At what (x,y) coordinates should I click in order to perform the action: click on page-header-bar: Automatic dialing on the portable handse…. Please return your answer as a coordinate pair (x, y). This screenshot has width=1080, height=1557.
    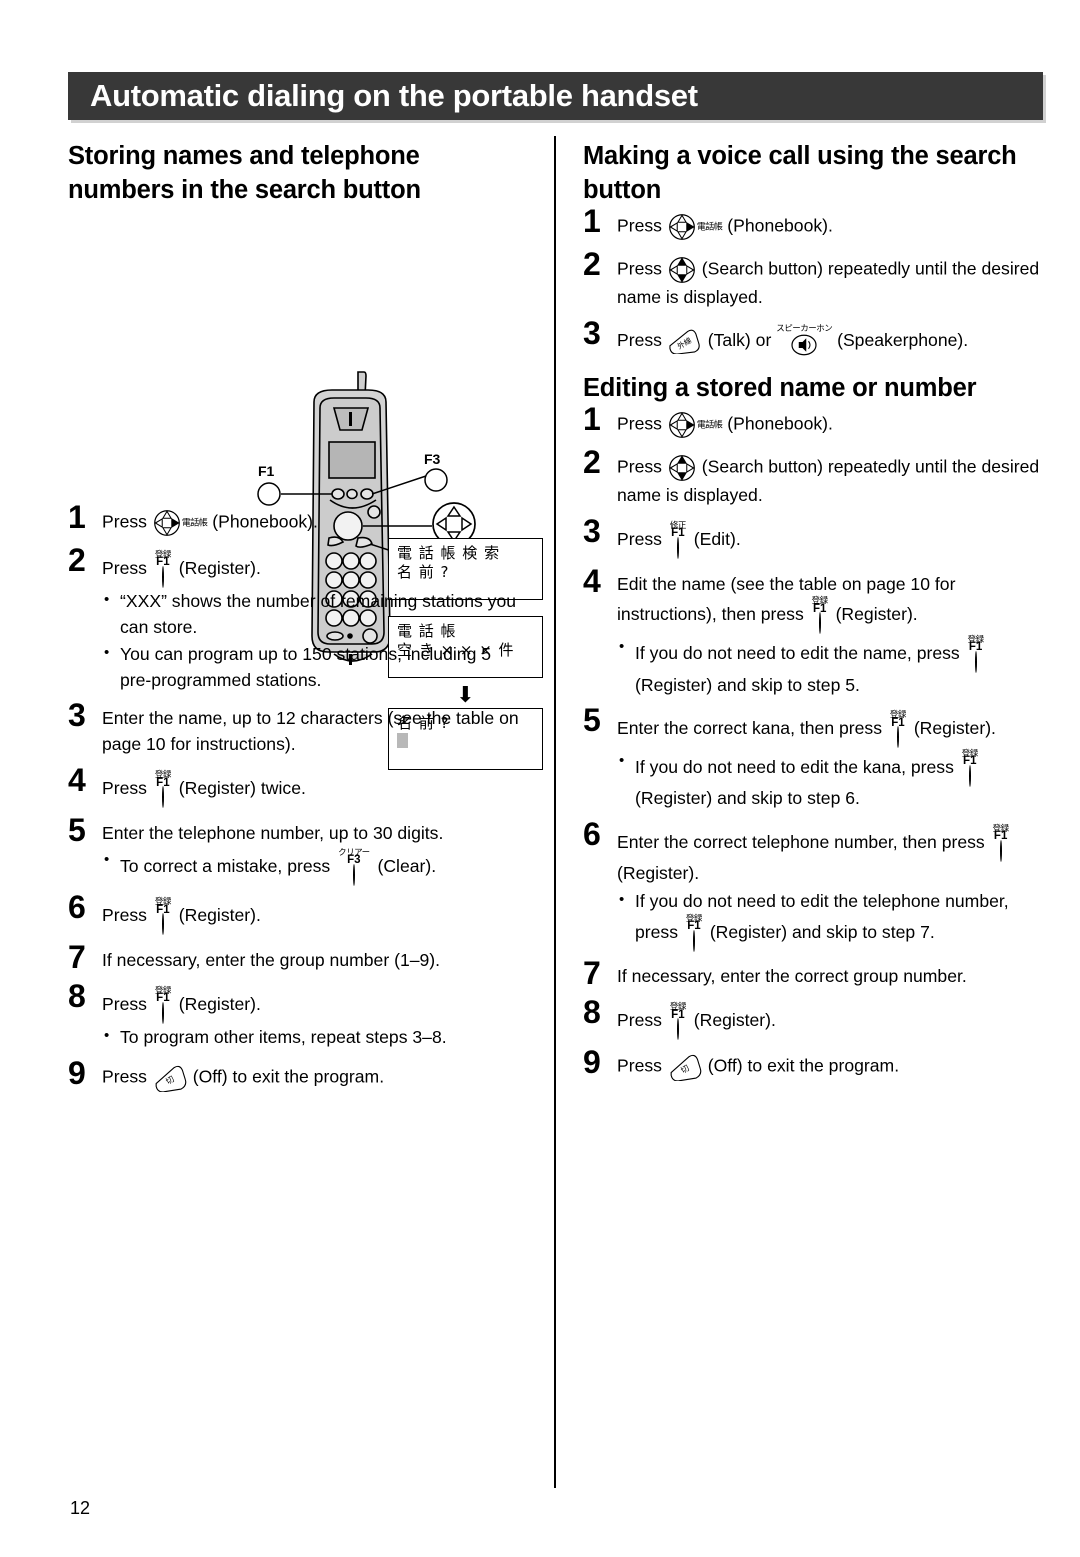
    Looking at the image, I should click on (555, 96).